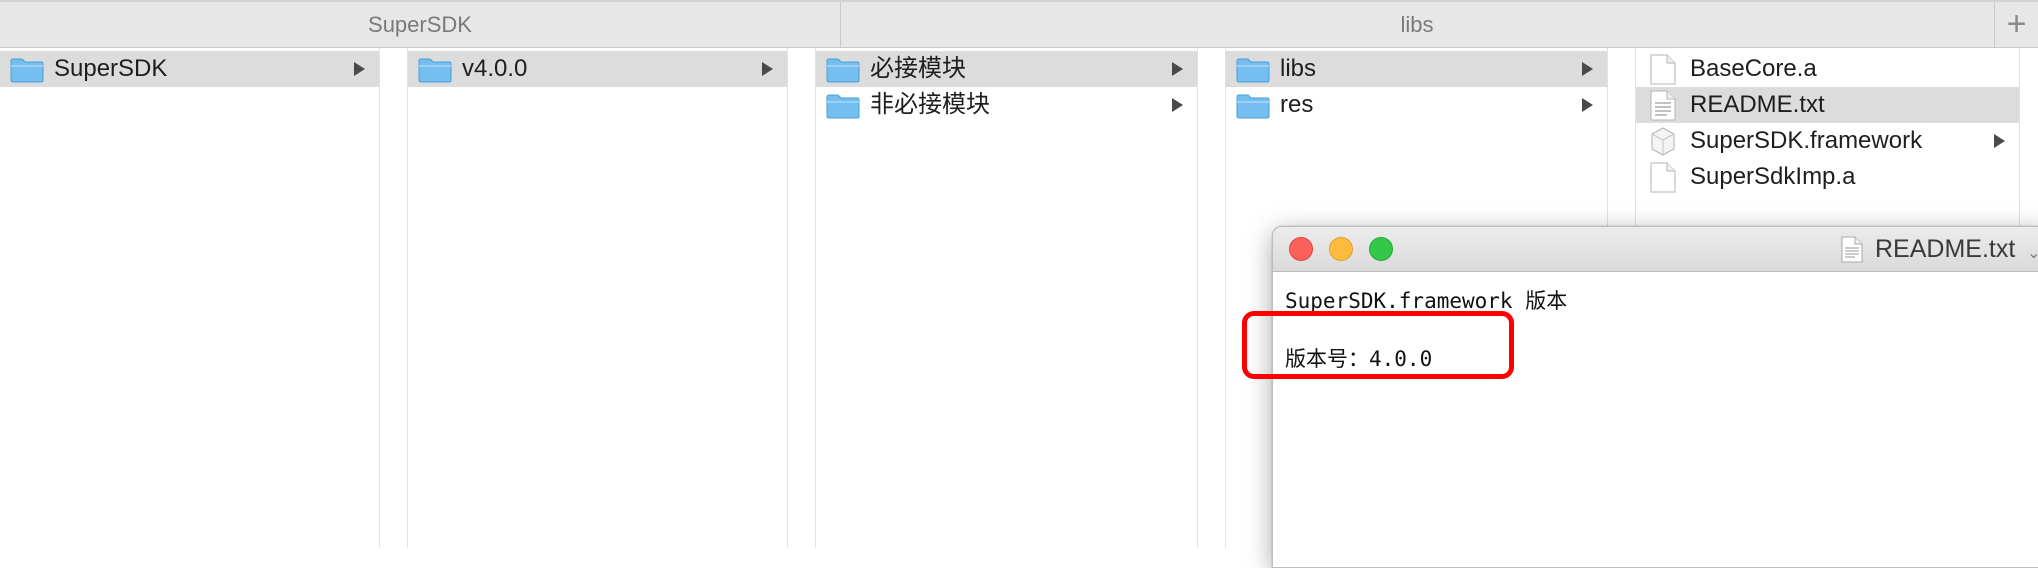  What do you see at coordinates (1416, 69) in the screenshot?
I see `list-item-libs: libs` at bounding box center [1416, 69].